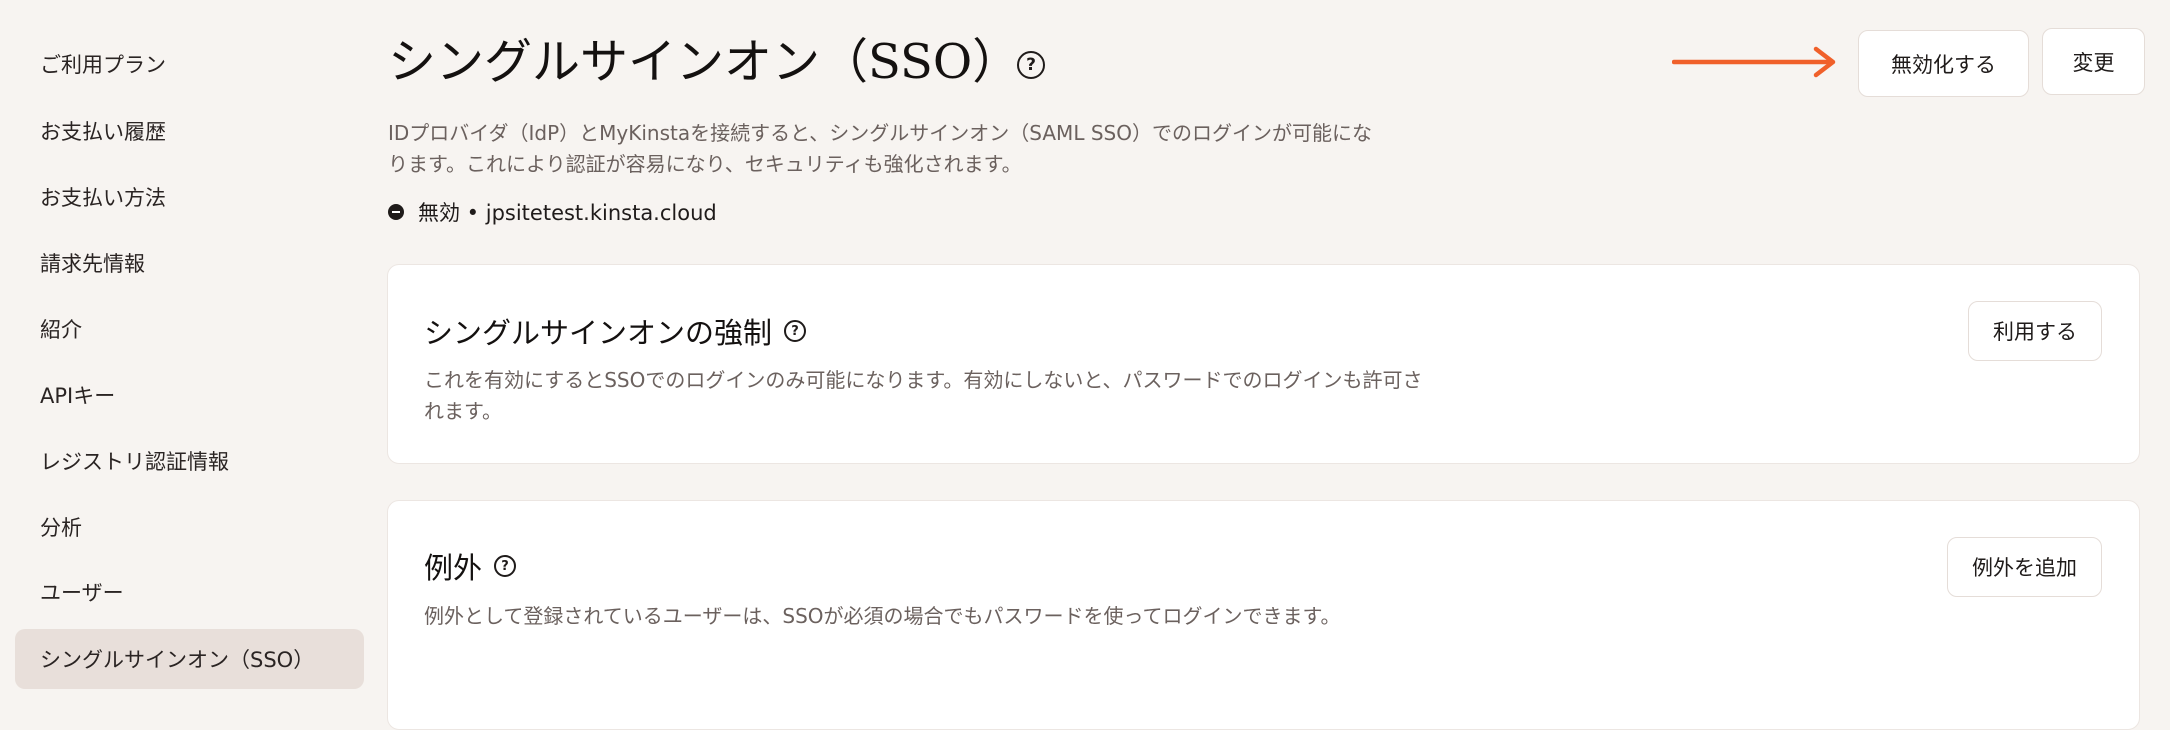 The width and height of the screenshot is (2170, 730). What do you see at coordinates (134, 462) in the screenshot?
I see `sidebar-item-label: レジストリ認証情報` at bounding box center [134, 462].